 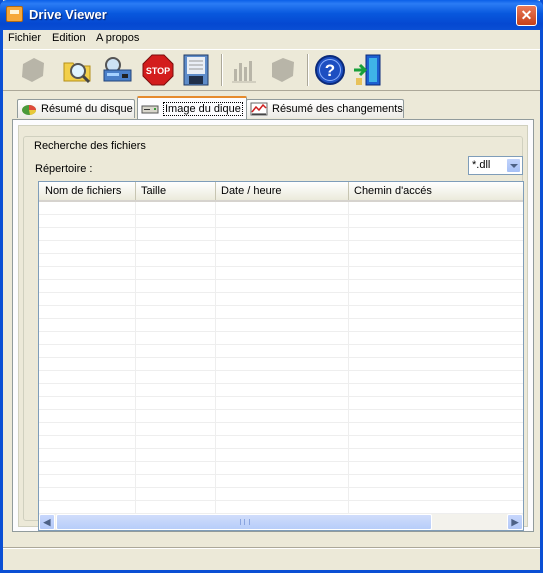 I want to click on pie-chart-icon, so click(x=29, y=110).